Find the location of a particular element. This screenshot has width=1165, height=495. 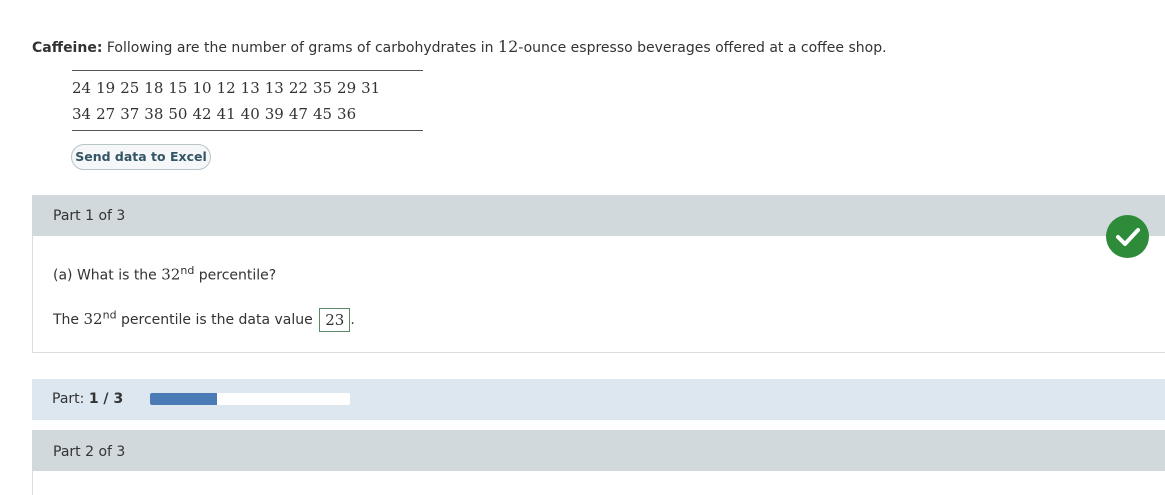

part2-header: Part 2 of 3 is located at coordinates (598, 450).